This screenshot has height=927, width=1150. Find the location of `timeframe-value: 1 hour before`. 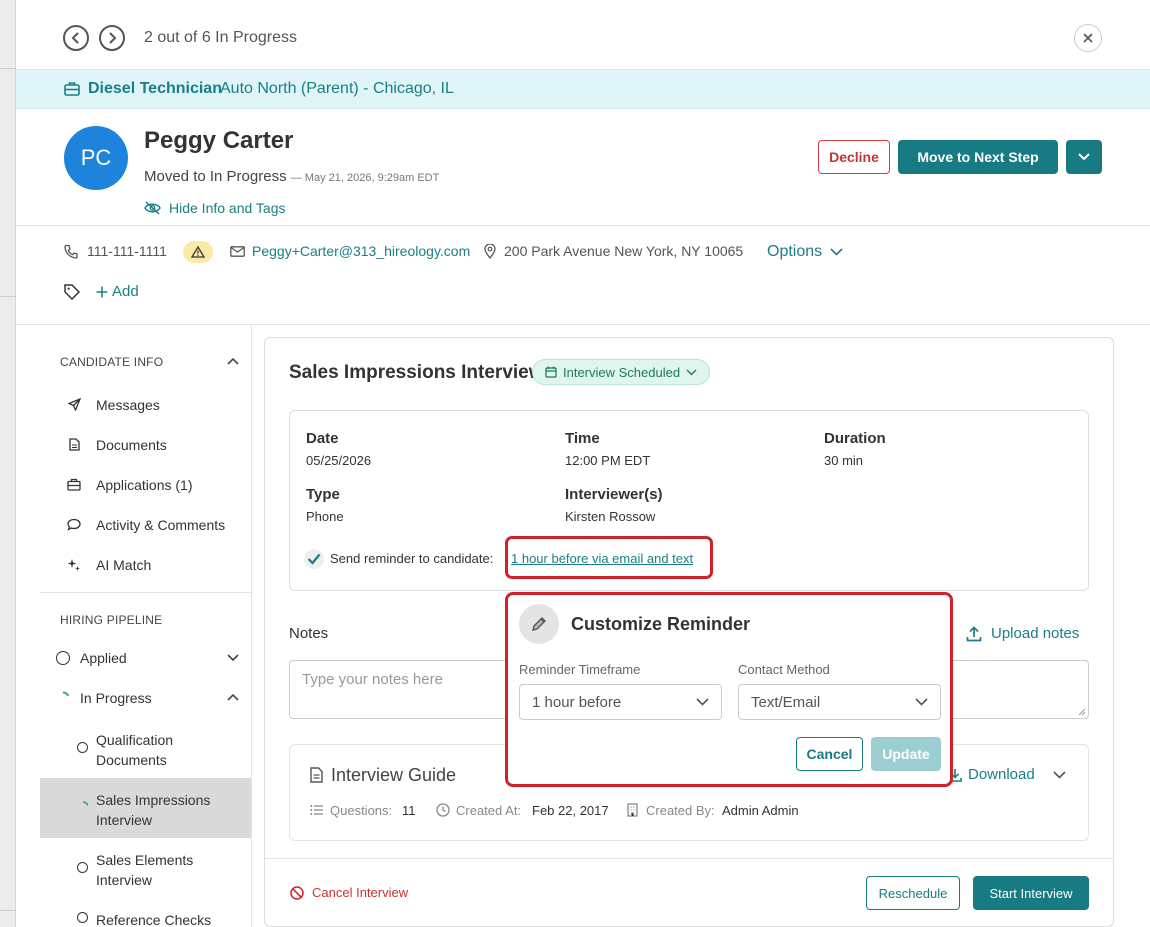

timeframe-value: 1 hour before is located at coordinates (577, 702).